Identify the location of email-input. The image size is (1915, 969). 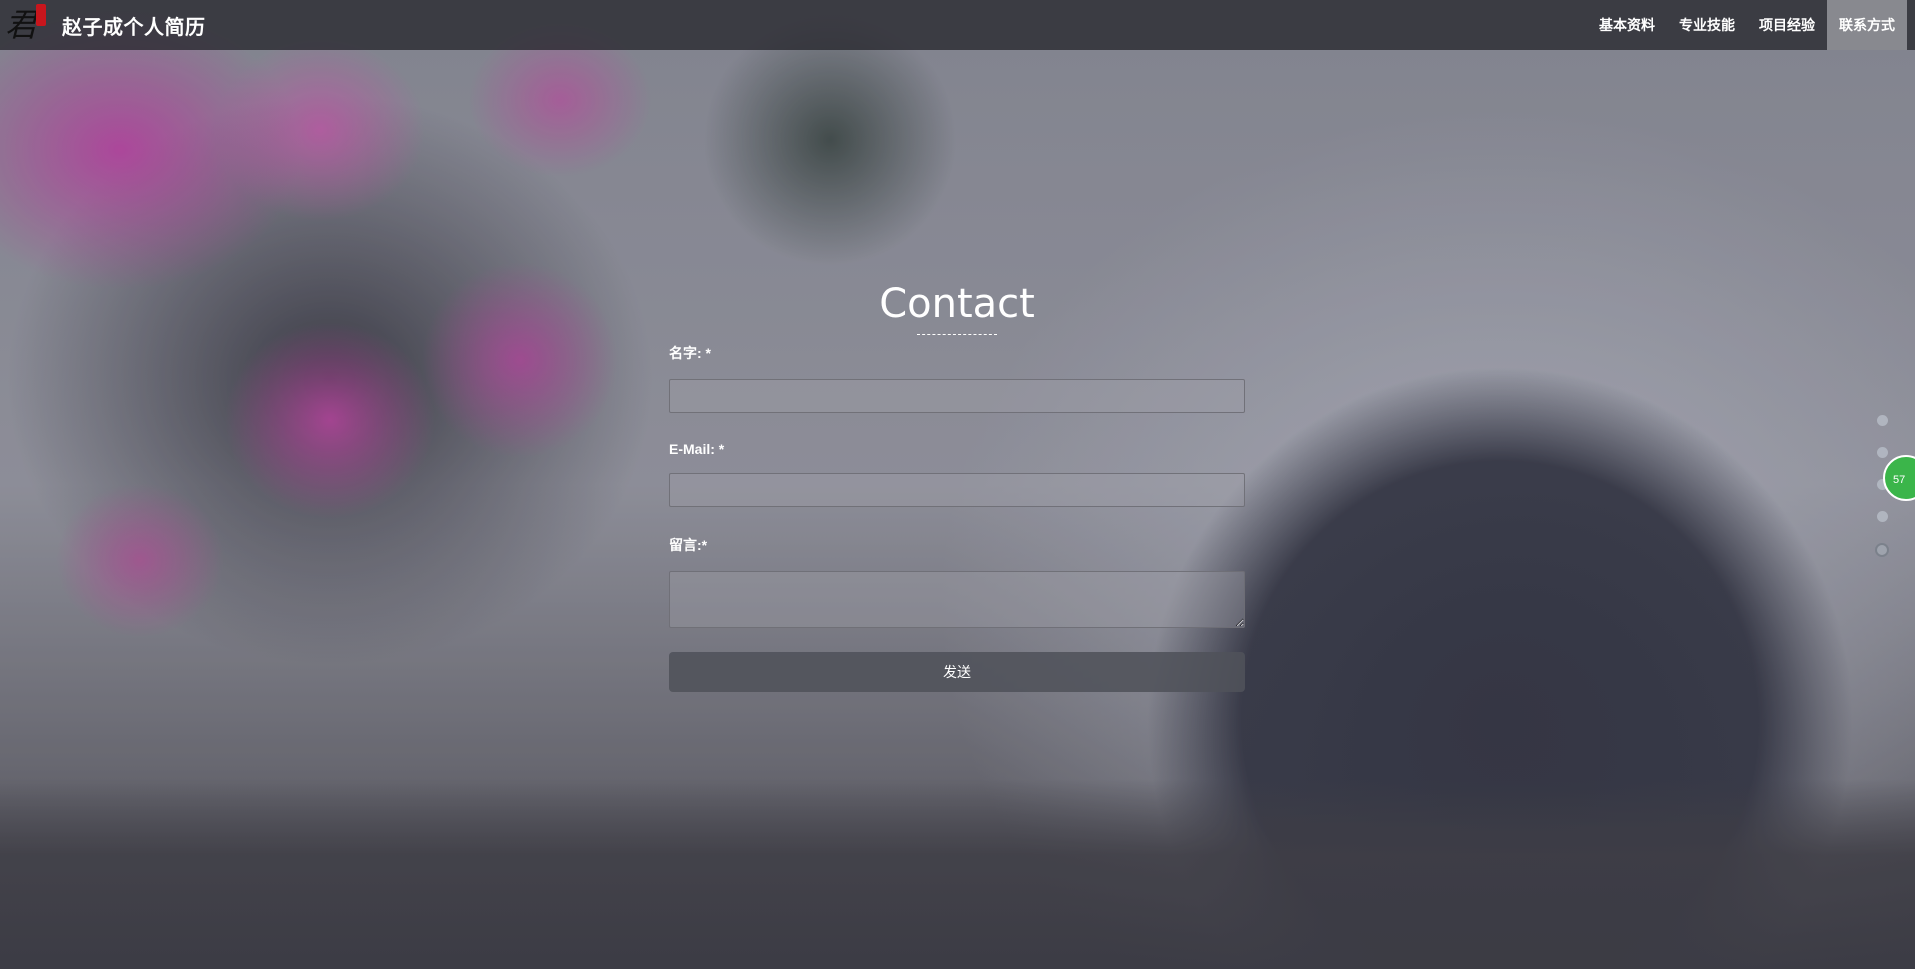
(957, 490).